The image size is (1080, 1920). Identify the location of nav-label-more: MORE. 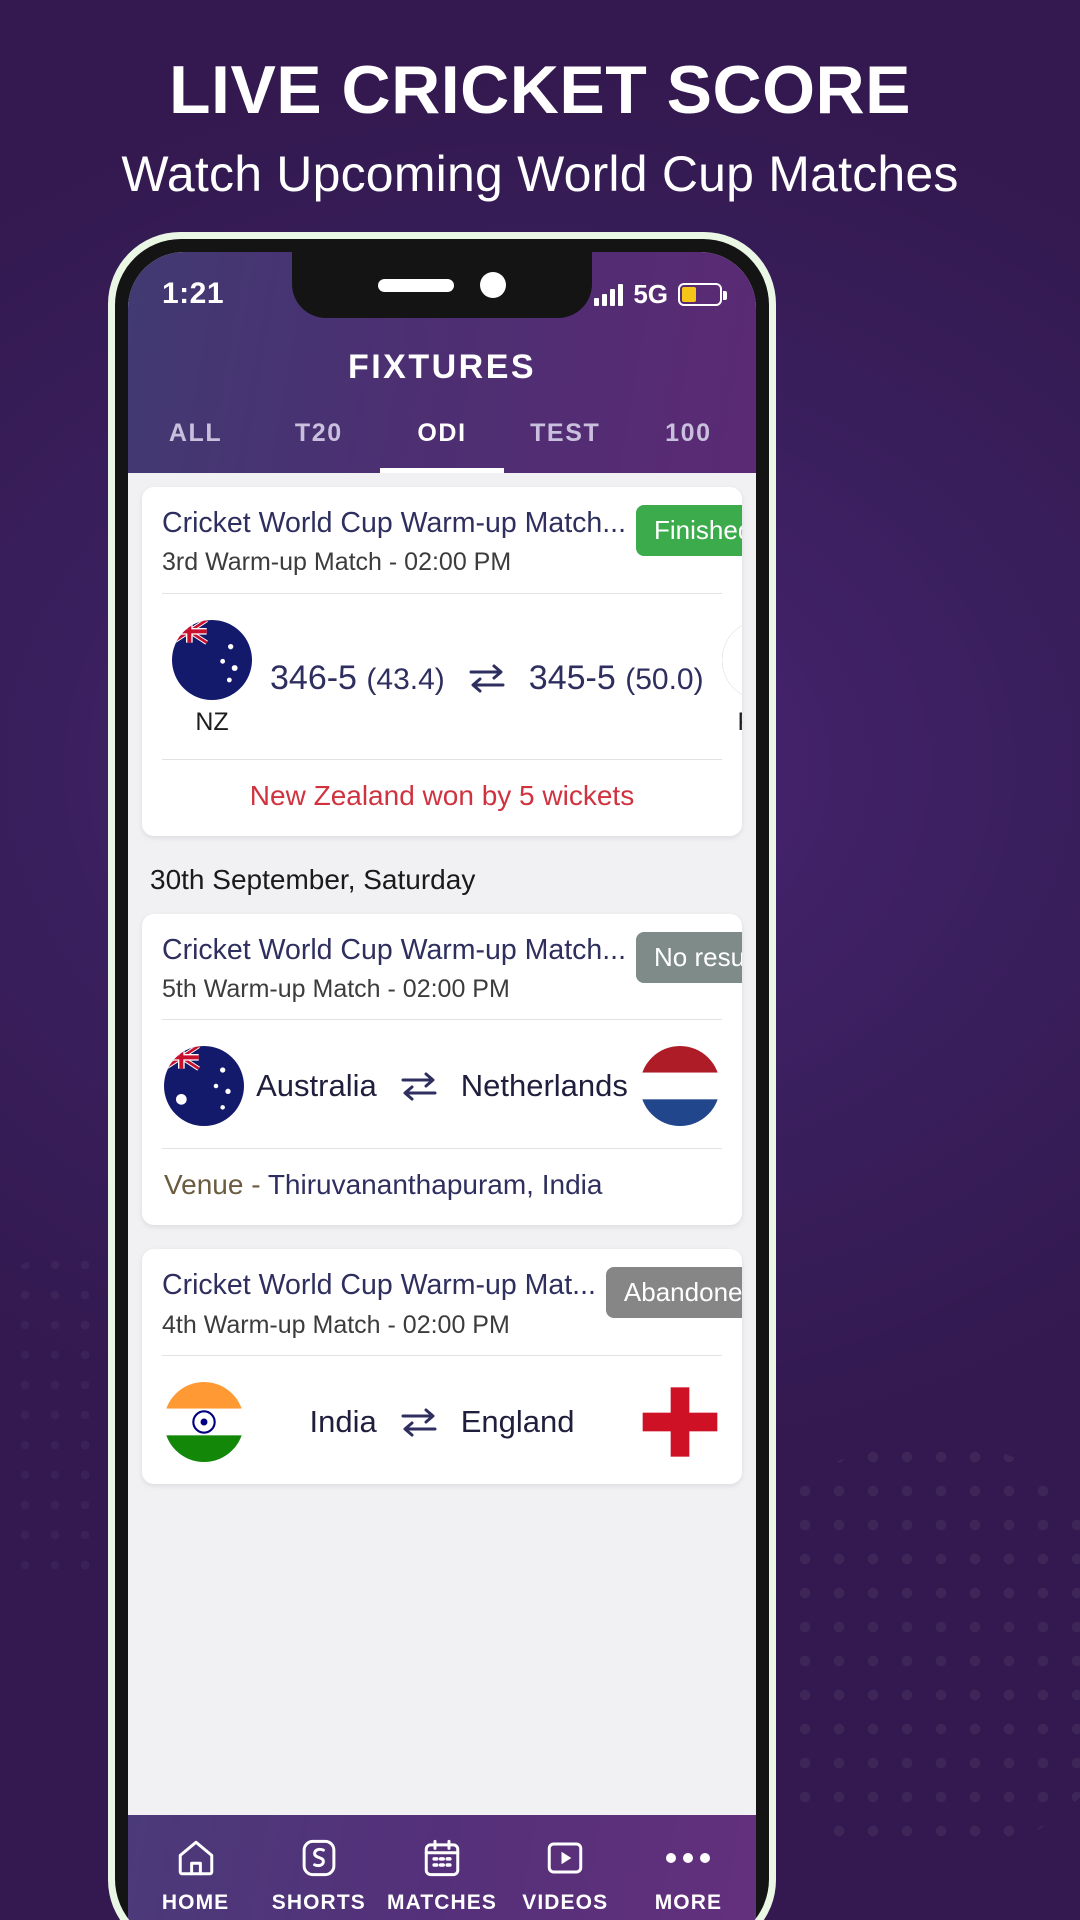
(688, 1902).